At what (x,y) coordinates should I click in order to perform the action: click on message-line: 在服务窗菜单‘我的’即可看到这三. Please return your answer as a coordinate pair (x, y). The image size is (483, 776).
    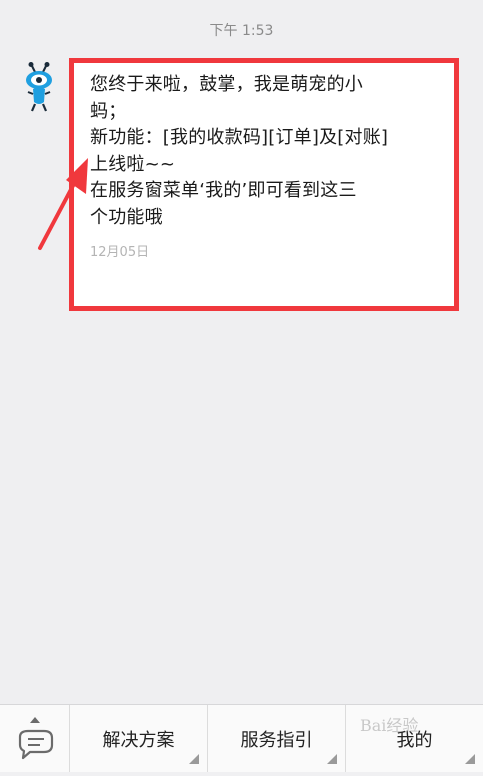
    Looking at the image, I should click on (223, 190).